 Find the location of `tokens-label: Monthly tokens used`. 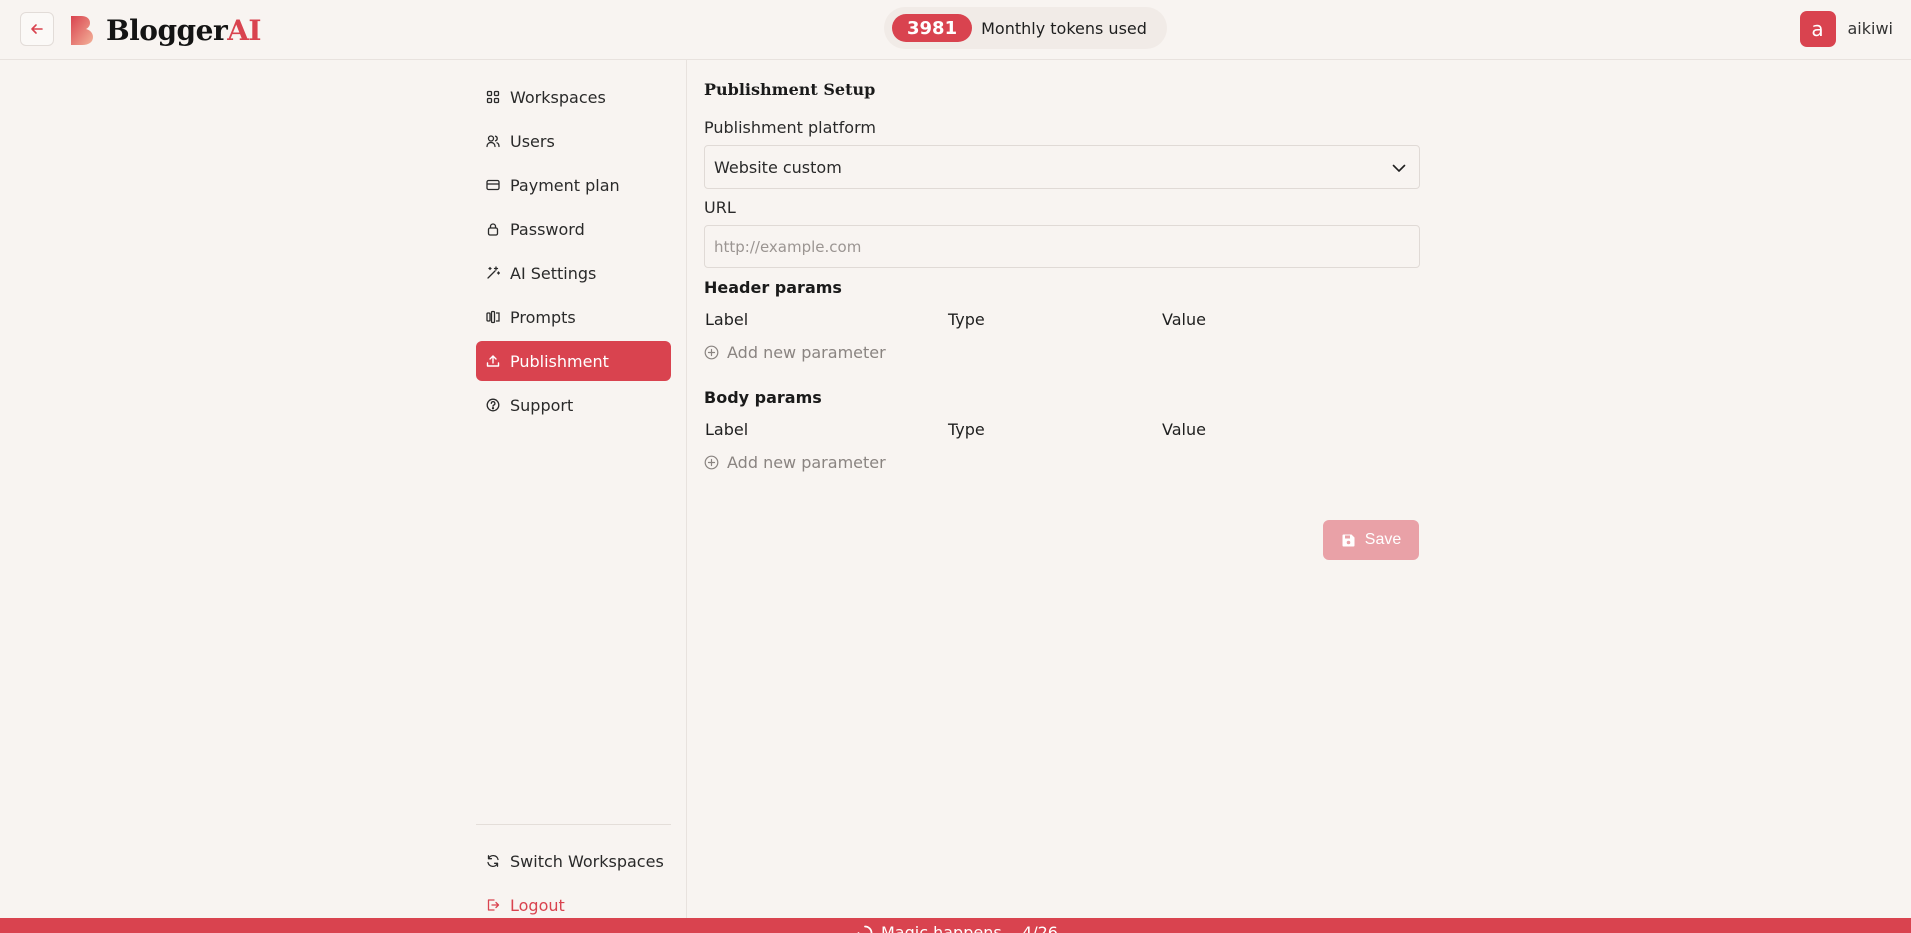

tokens-label: Monthly tokens used is located at coordinates (1064, 28).